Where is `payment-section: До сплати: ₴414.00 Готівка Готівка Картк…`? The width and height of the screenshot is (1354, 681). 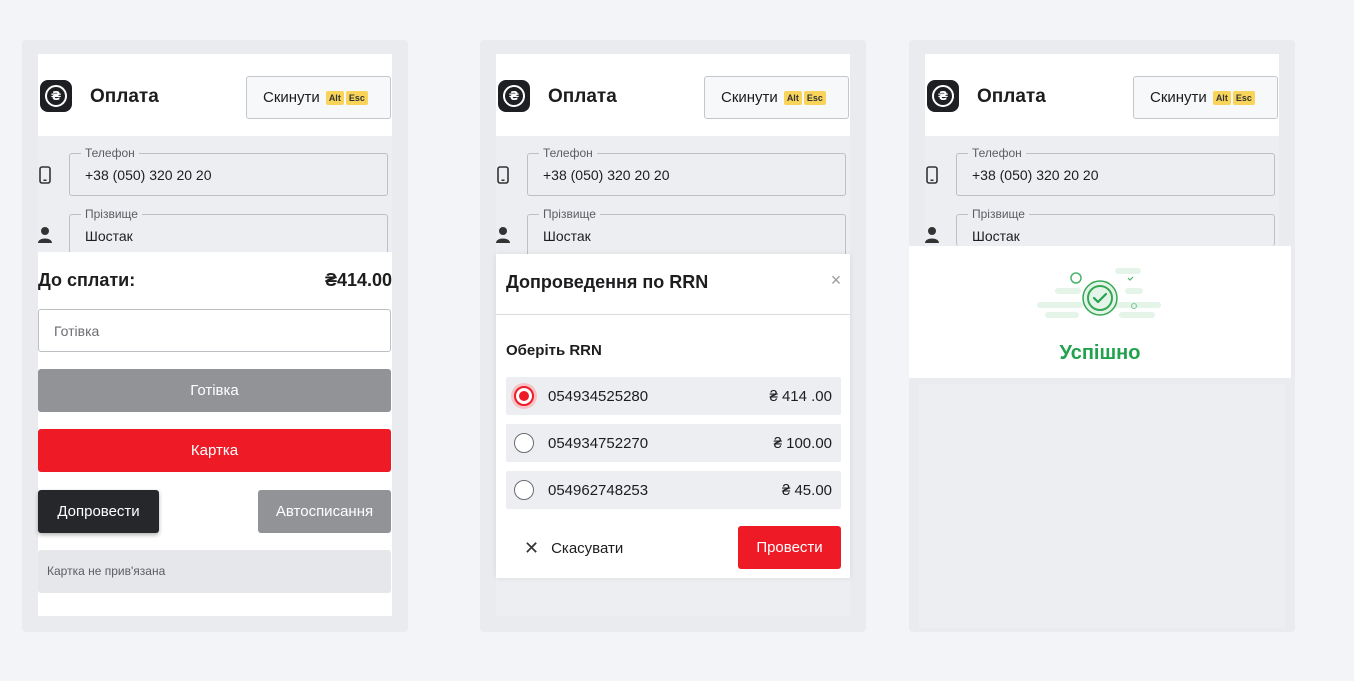
payment-section: До сплати: ₴414.00 Готівка Готівка Картк… is located at coordinates (215, 434).